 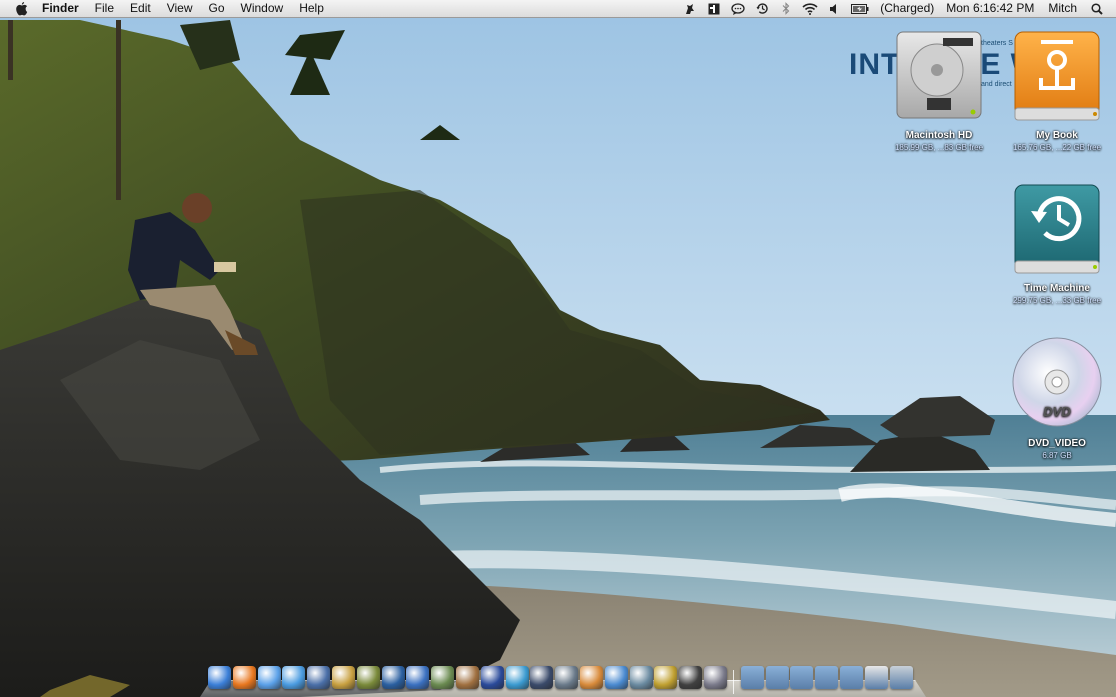 What do you see at coordinates (1057, 443) in the screenshot?
I see `desktop-icon-label: DVD_VIDEO` at bounding box center [1057, 443].